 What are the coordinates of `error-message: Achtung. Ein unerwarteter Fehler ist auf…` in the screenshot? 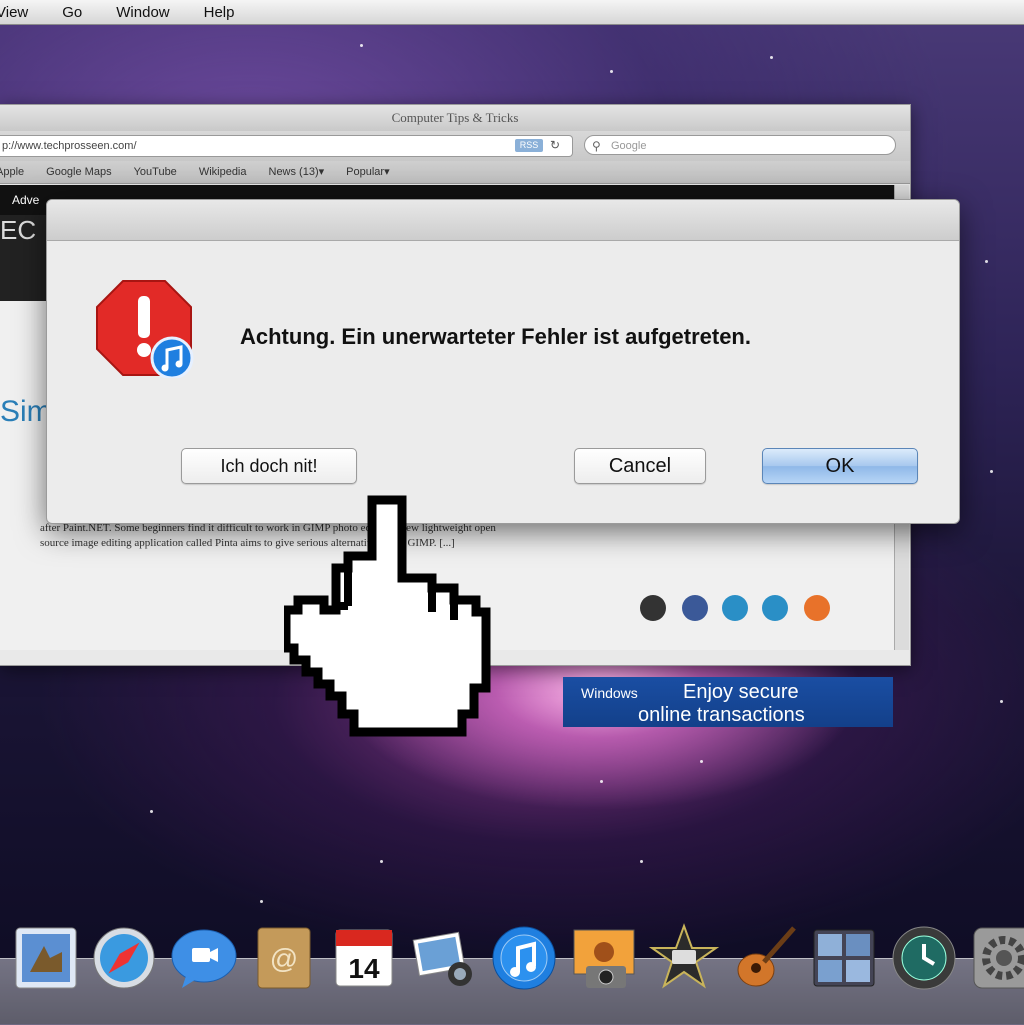 It's located at (495, 336).